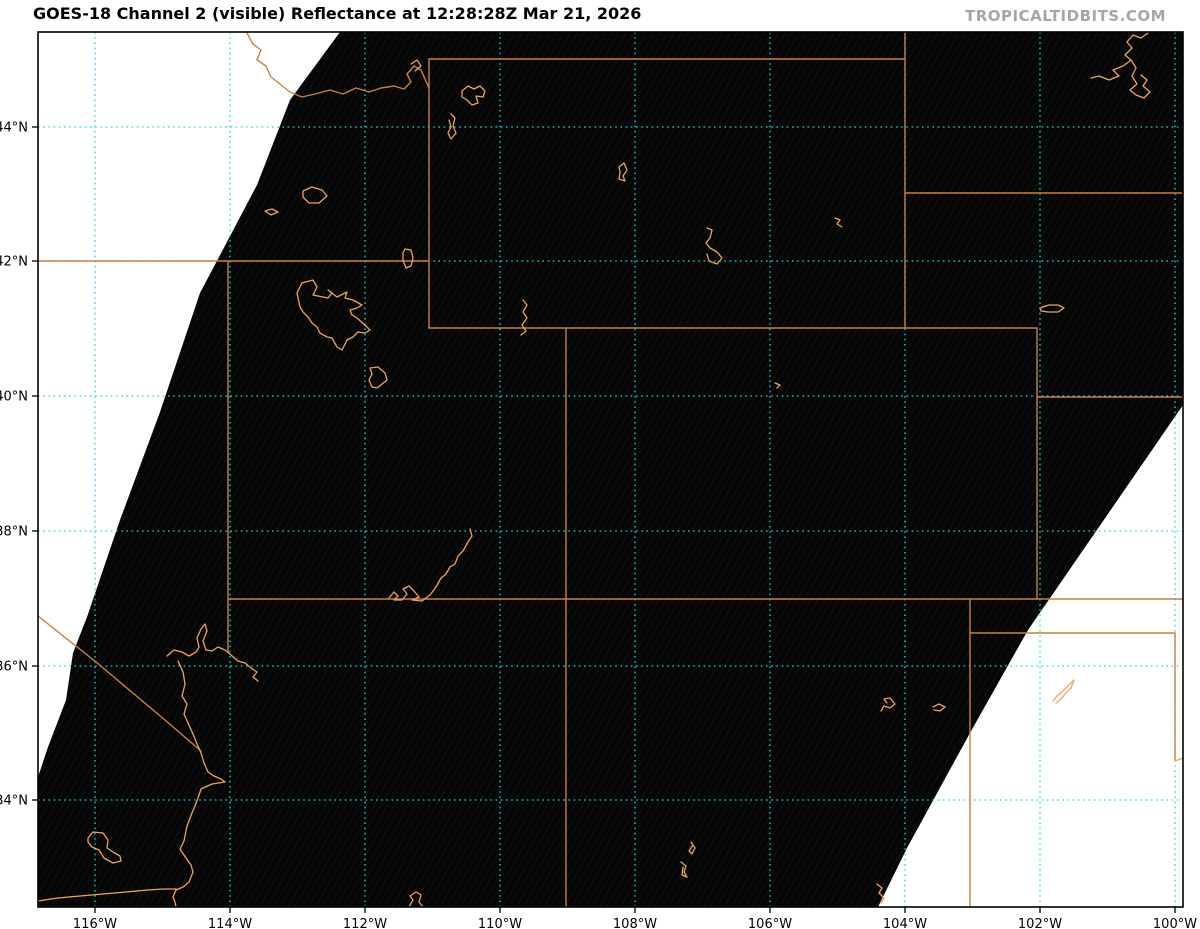 The image size is (1200, 929). What do you see at coordinates (1179, 759) in the screenshot?
I see `water-red-river-stub` at bounding box center [1179, 759].